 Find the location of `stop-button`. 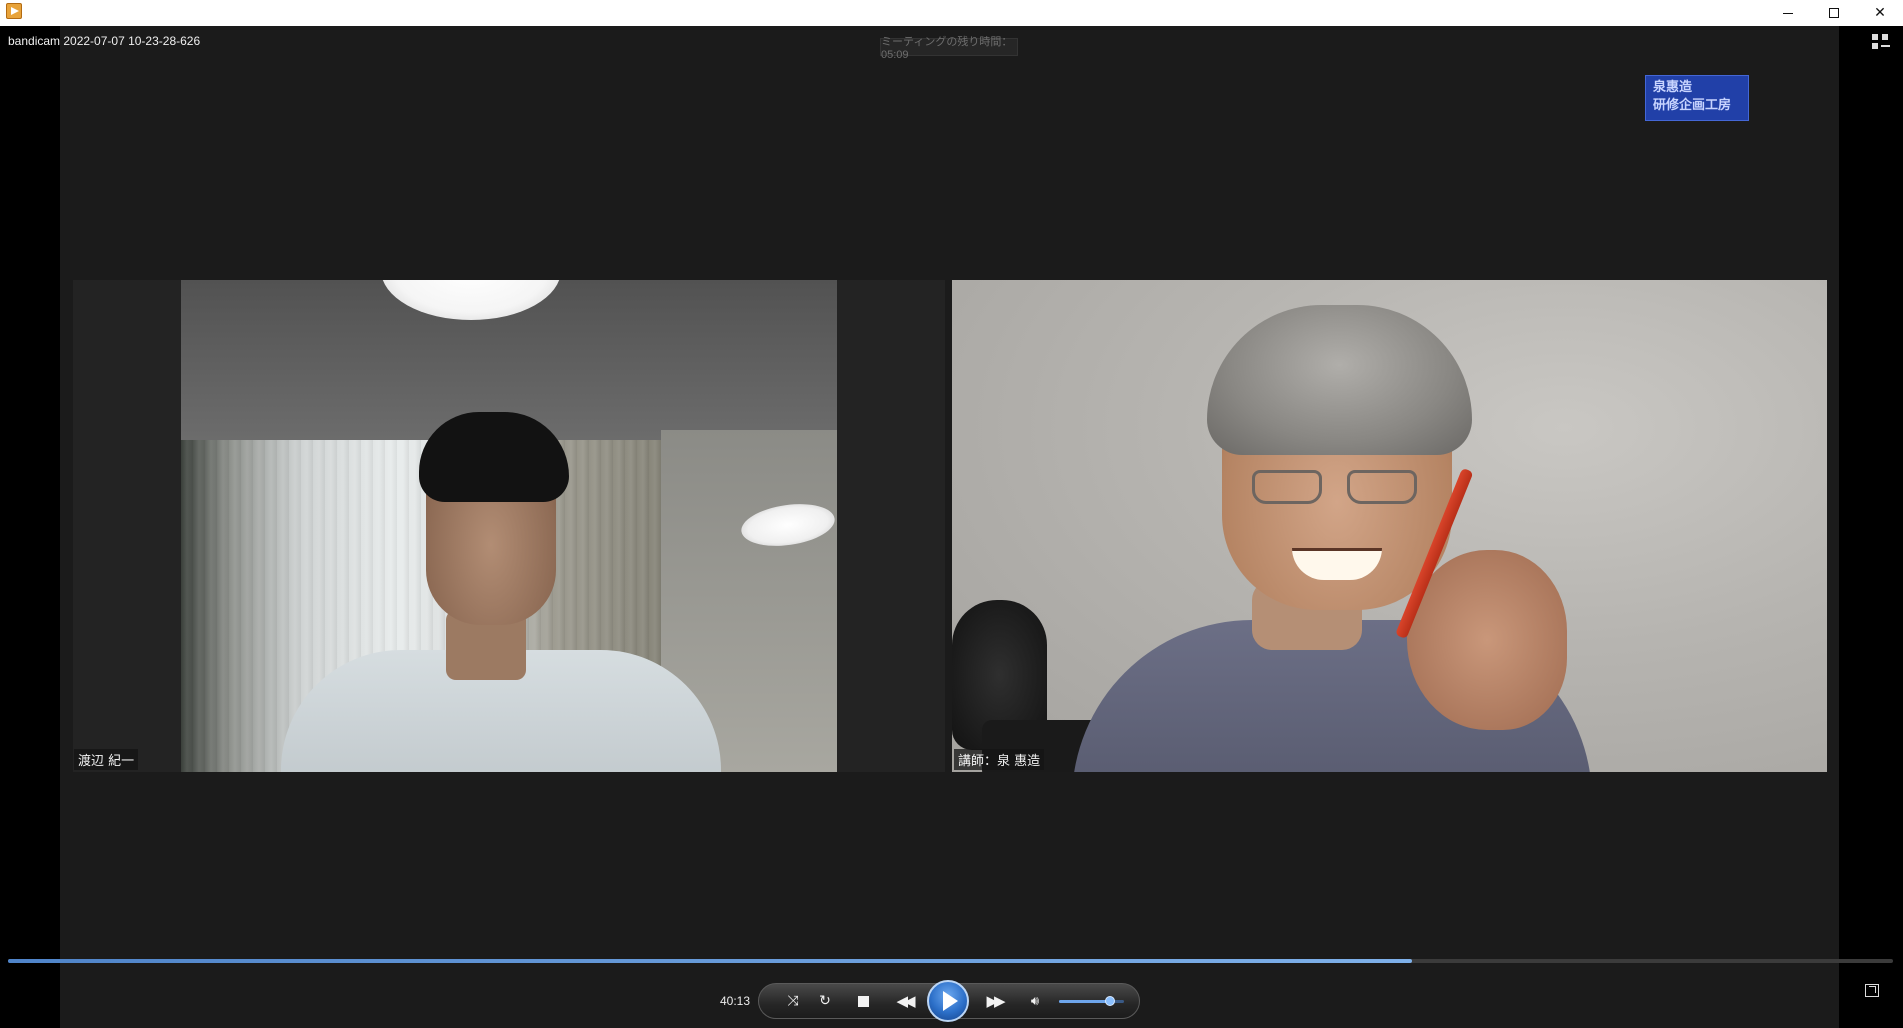

stop-button is located at coordinates (863, 1001).